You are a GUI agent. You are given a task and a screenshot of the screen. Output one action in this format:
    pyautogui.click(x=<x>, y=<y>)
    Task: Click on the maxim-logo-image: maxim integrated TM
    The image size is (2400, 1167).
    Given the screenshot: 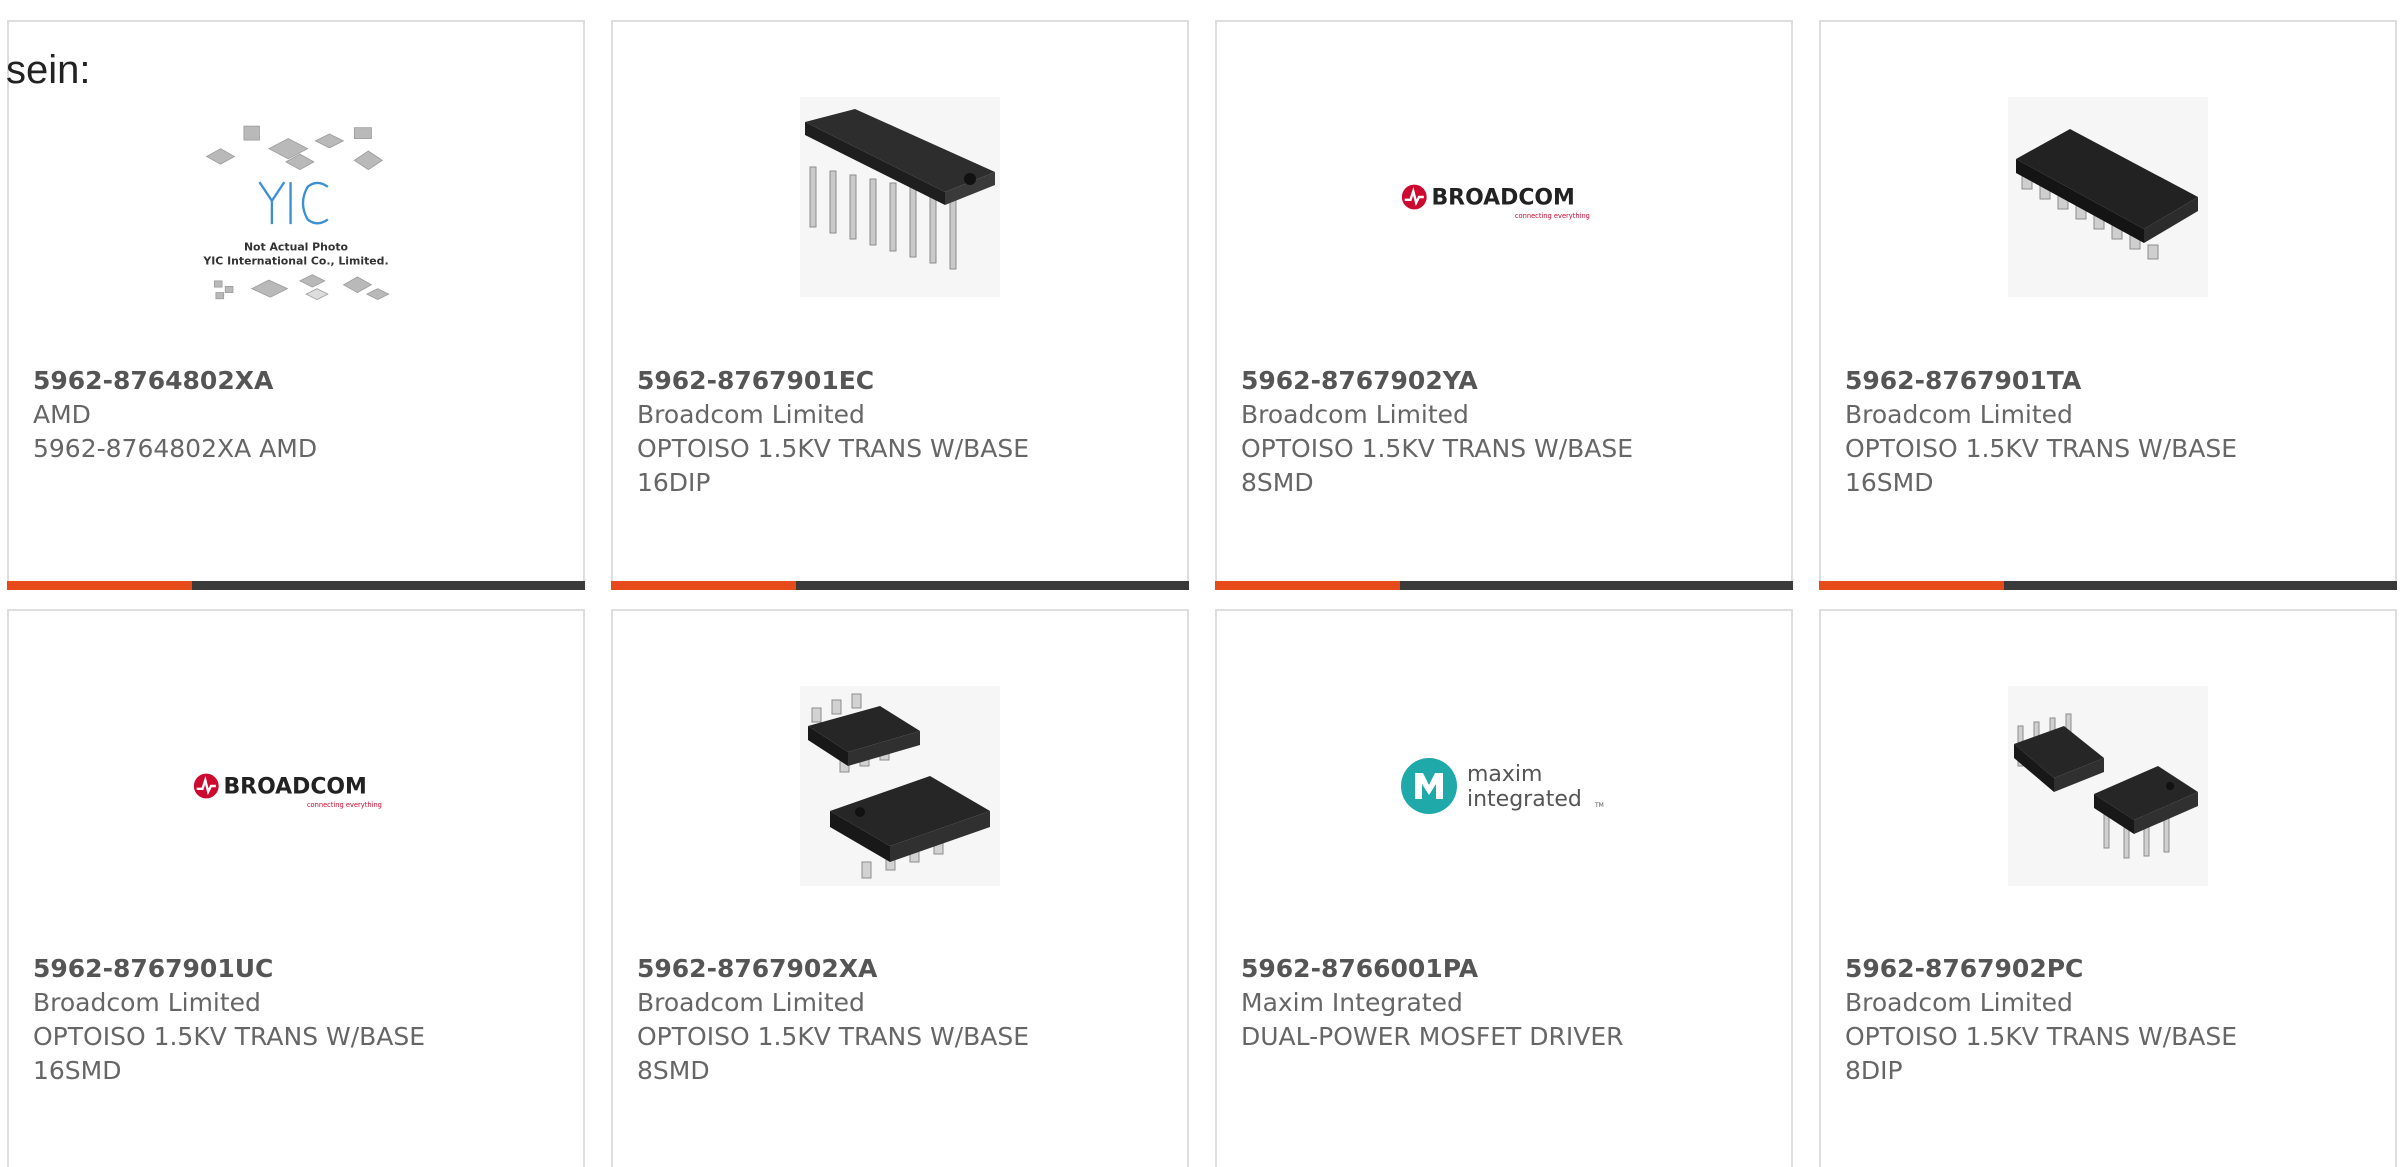 What is the action you would take?
    pyautogui.click(x=1504, y=786)
    